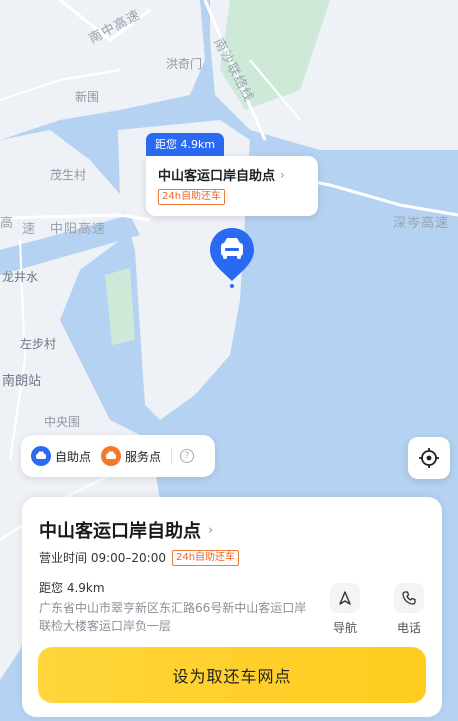  What do you see at coordinates (232, 675) in the screenshot?
I see `set-pickup-return-button: 设为取还车网点` at bounding box center [232, 675].